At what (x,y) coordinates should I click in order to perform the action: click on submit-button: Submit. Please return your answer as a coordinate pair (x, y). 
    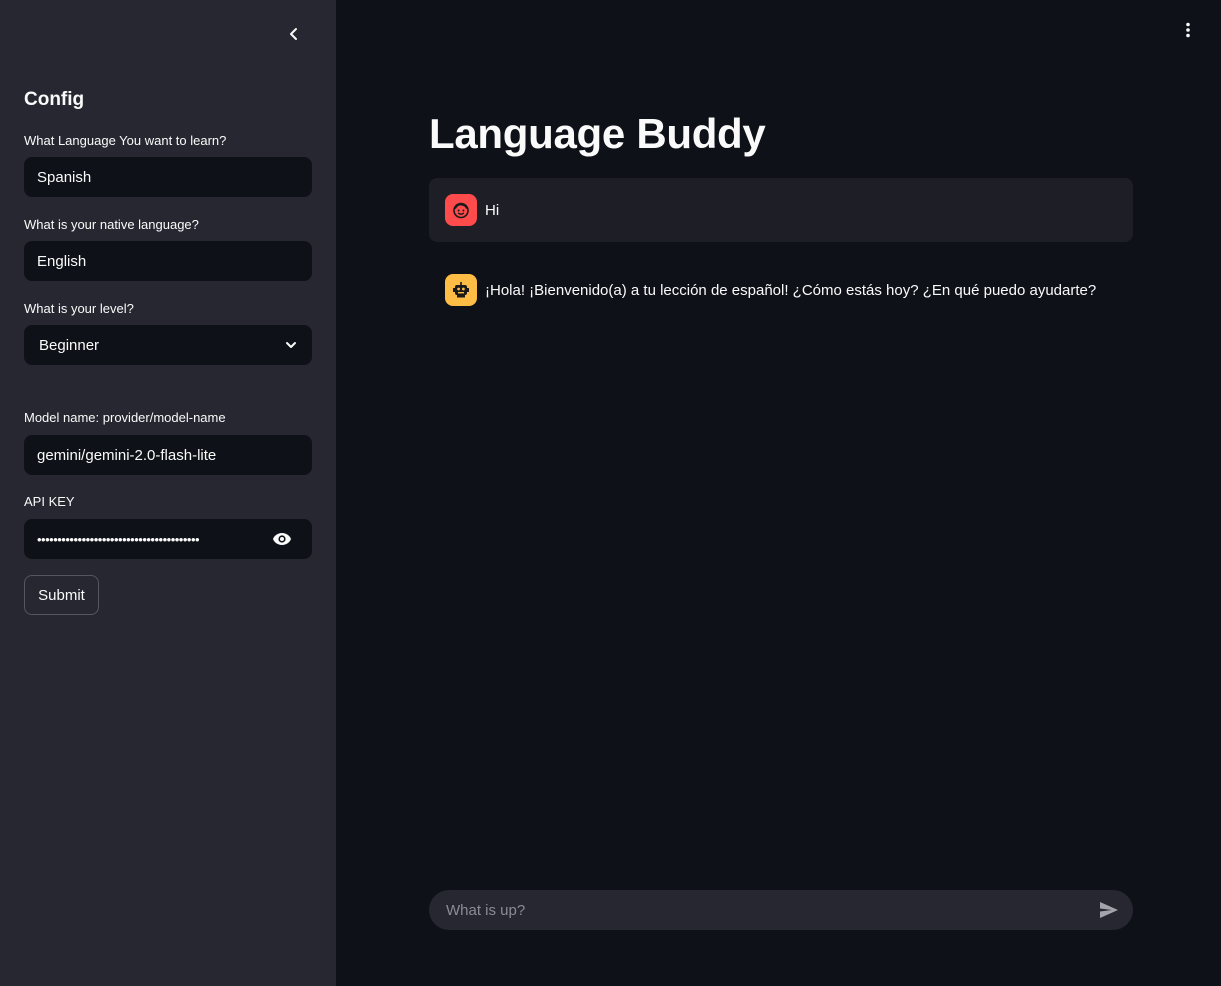
    Looking at the image, I should click on (61, 595).